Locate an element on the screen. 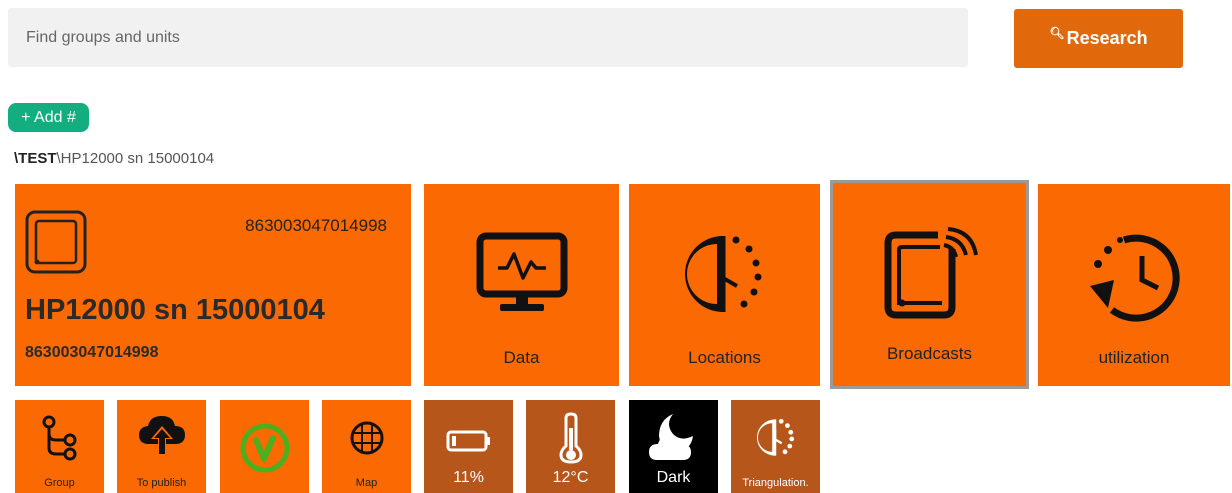  tile-battery: 11% is located at coordinates (468, 446).